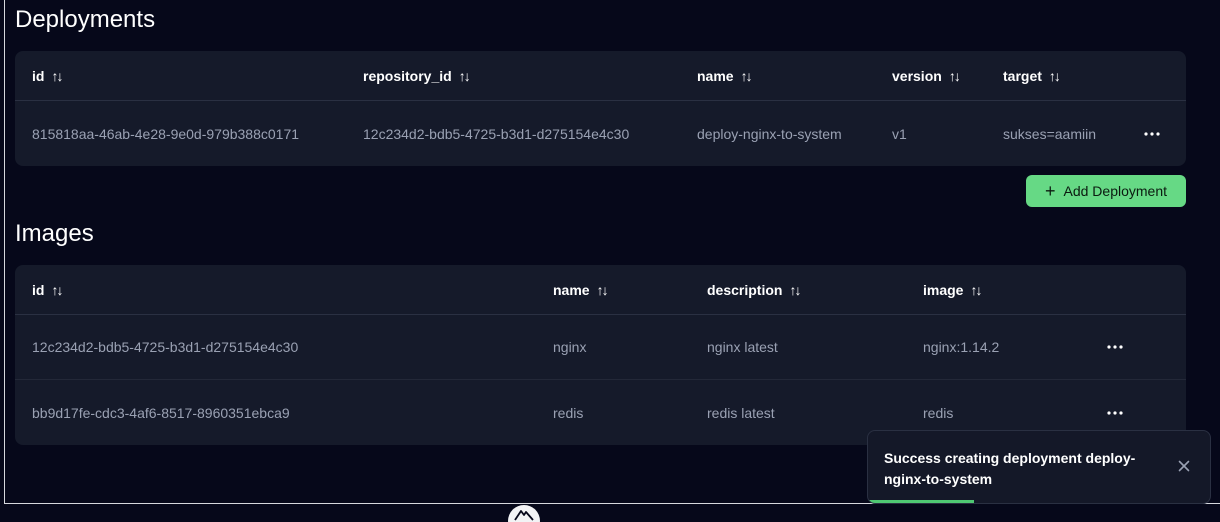 This screenshot has height=522, width=1220. Describe the element at coordinates (166, 133) in the screenshot. I see `cell-id: 815818aa-46ab-4e28-9e0d-979b388c0171` at that location.